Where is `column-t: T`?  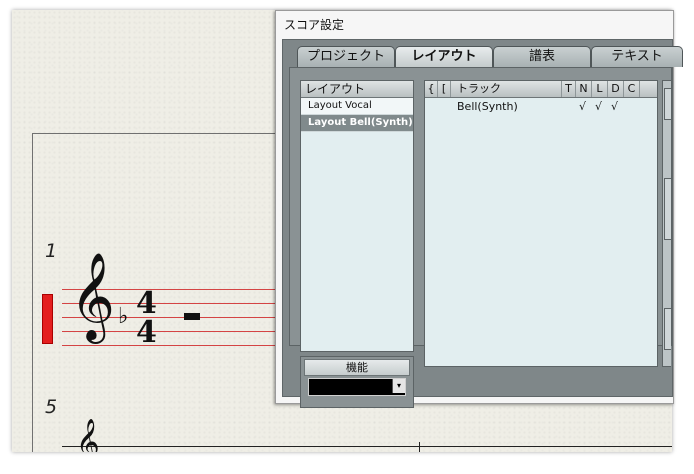
column-t: T is located at coordinates (569, 89).